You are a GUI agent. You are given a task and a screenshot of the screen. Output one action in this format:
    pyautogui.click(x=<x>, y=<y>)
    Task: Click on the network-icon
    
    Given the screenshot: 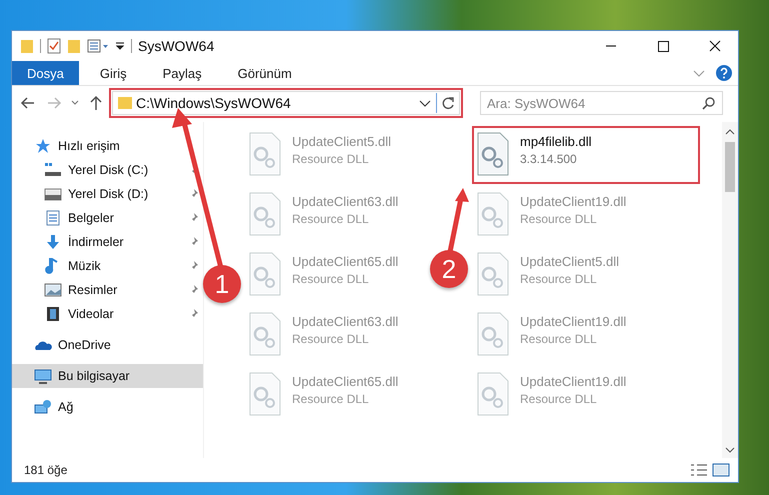 What is the action you would take?
    pyautogui.click(x=43, y=407)
    